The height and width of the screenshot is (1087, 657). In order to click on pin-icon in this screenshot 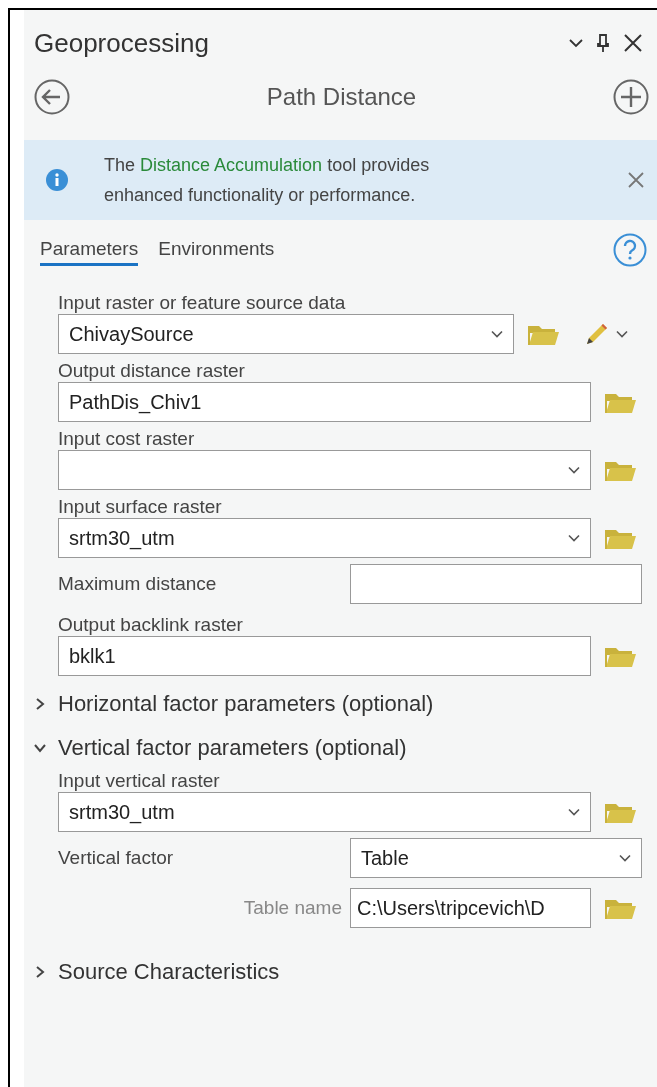, I will do `click(603, 43)`.